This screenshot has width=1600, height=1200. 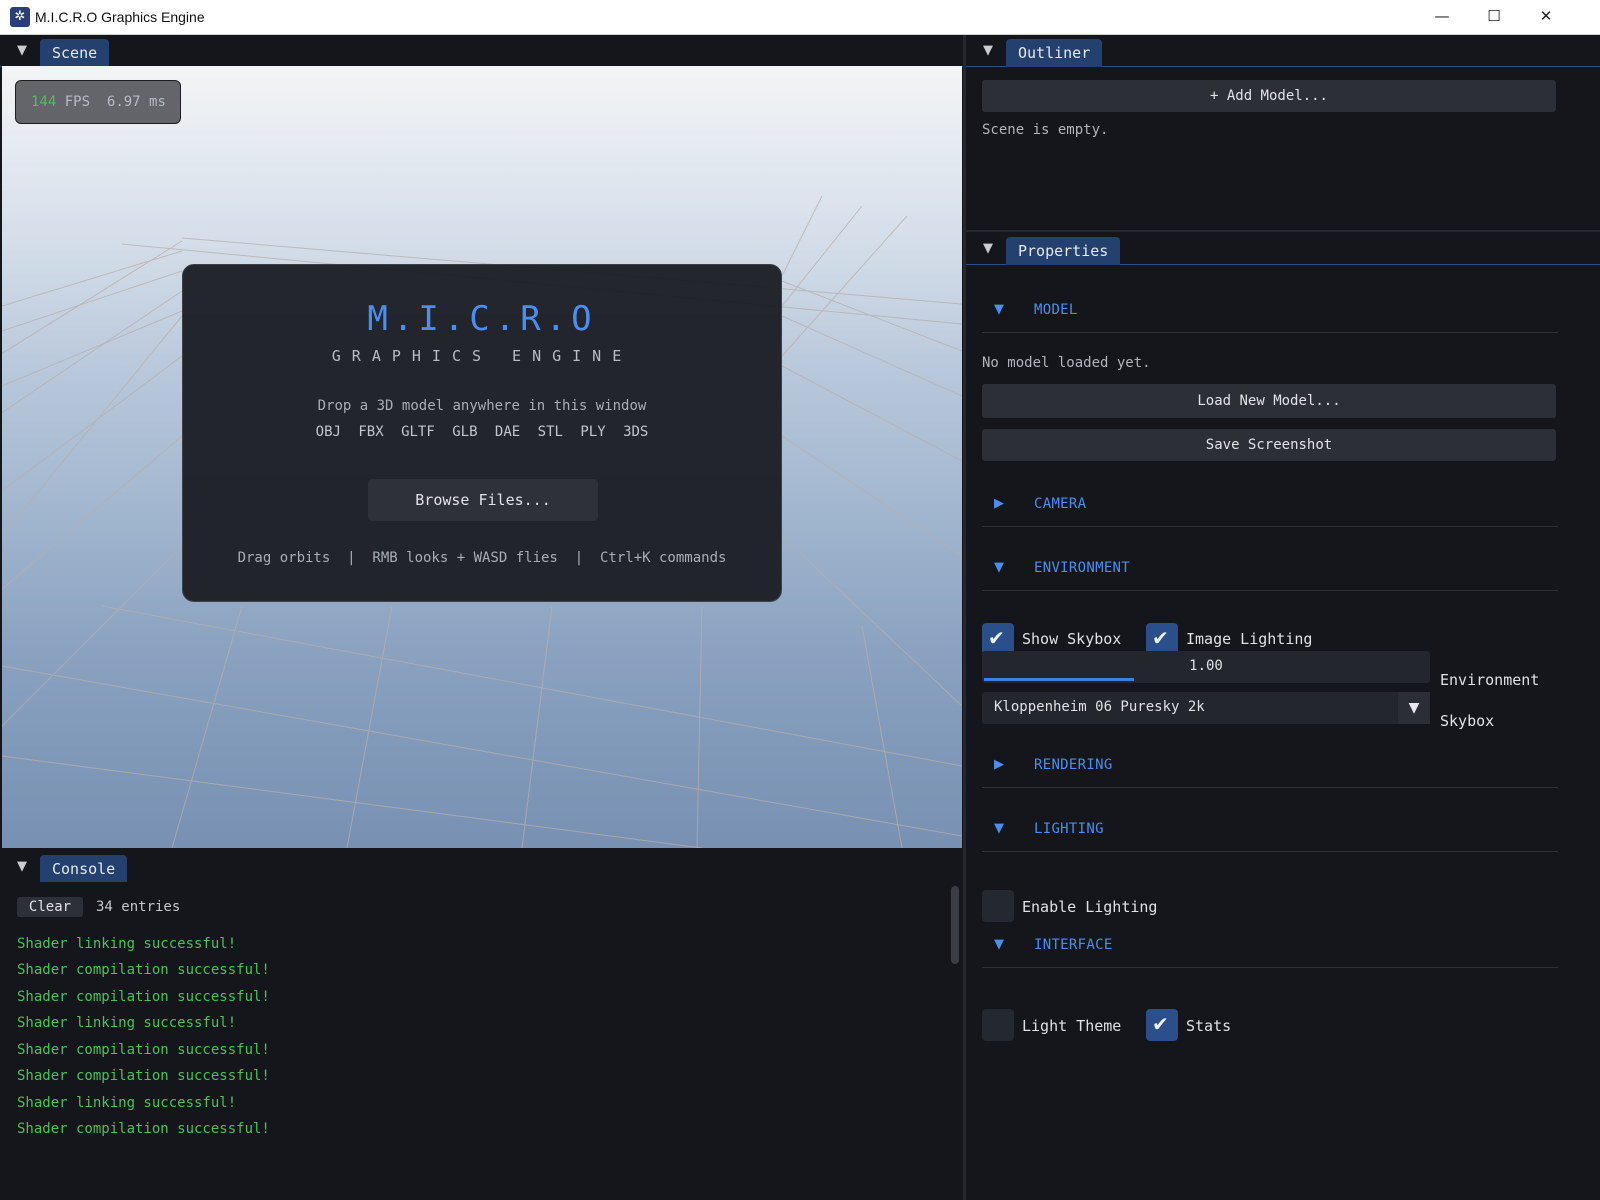 What do you see at coordinates (1045, 130) in the screenshot?
I see `outliner-empty-text: Scene is empty.` at bounding box center [1045, 130].